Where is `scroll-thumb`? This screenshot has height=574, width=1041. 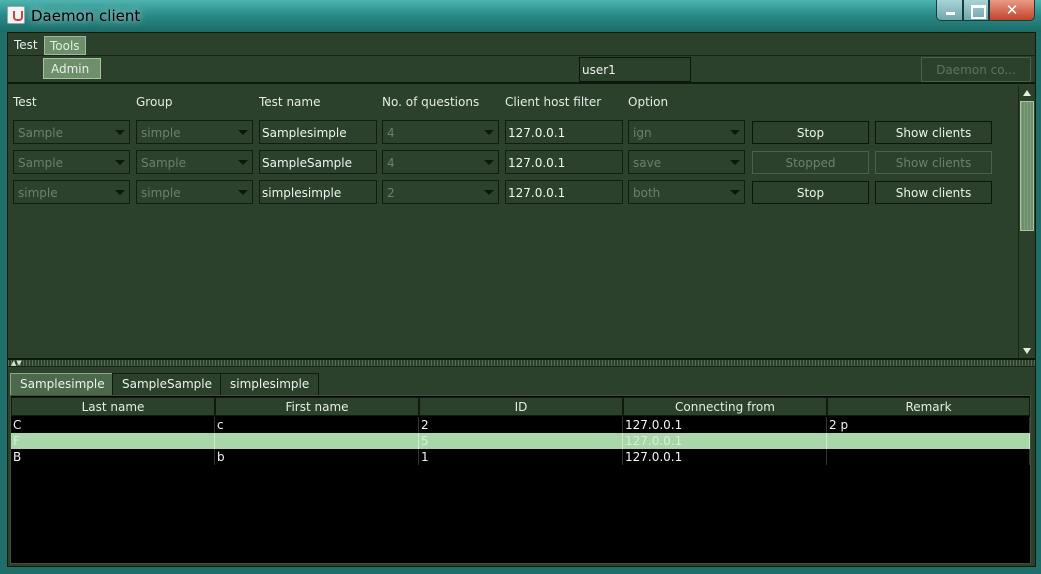 scroll-thumb is located at coordinates (1027, 166).